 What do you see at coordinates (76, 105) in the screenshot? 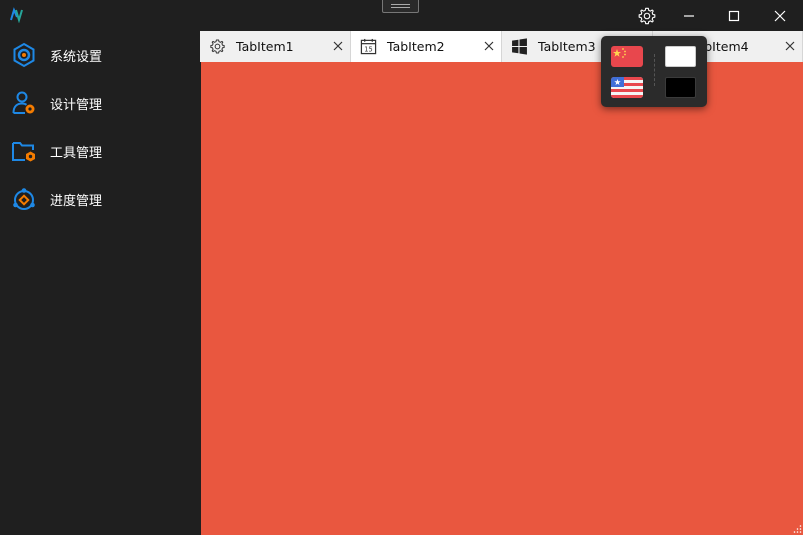
I see `sidebar-item-label: 设计管理` at bounding box center [76, 105].